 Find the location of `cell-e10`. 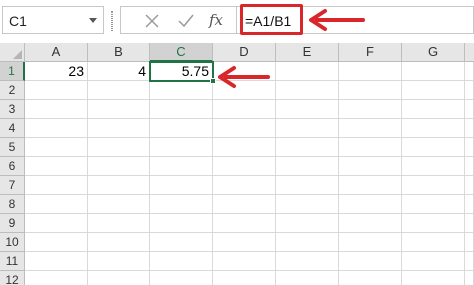

cell-e10 is located at coordinates (307, 242).